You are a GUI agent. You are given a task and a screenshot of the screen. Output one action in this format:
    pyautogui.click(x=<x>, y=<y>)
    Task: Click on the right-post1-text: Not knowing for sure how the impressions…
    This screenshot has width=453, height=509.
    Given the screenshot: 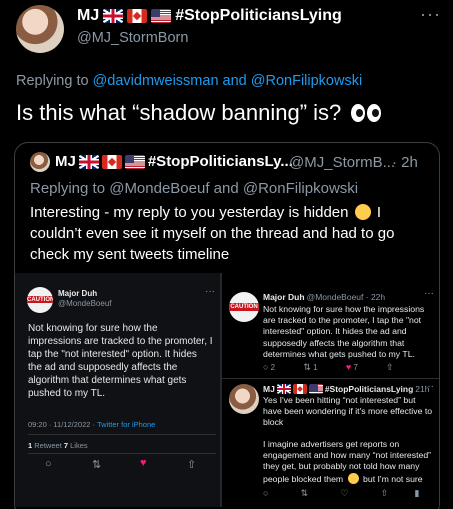 What is the action you would take?
    pyautogui.click(x=344, y=331)
    